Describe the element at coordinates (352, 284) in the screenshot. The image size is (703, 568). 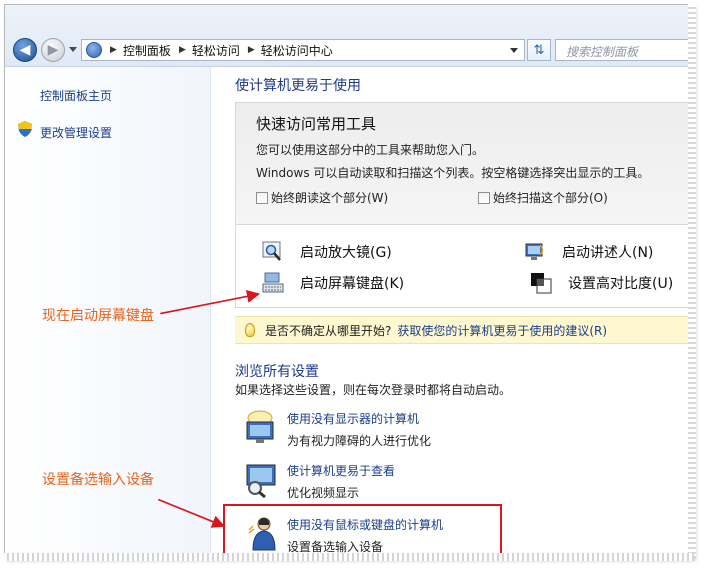
I see `tool-label: 启动屏幕键盘(K)` at that location.